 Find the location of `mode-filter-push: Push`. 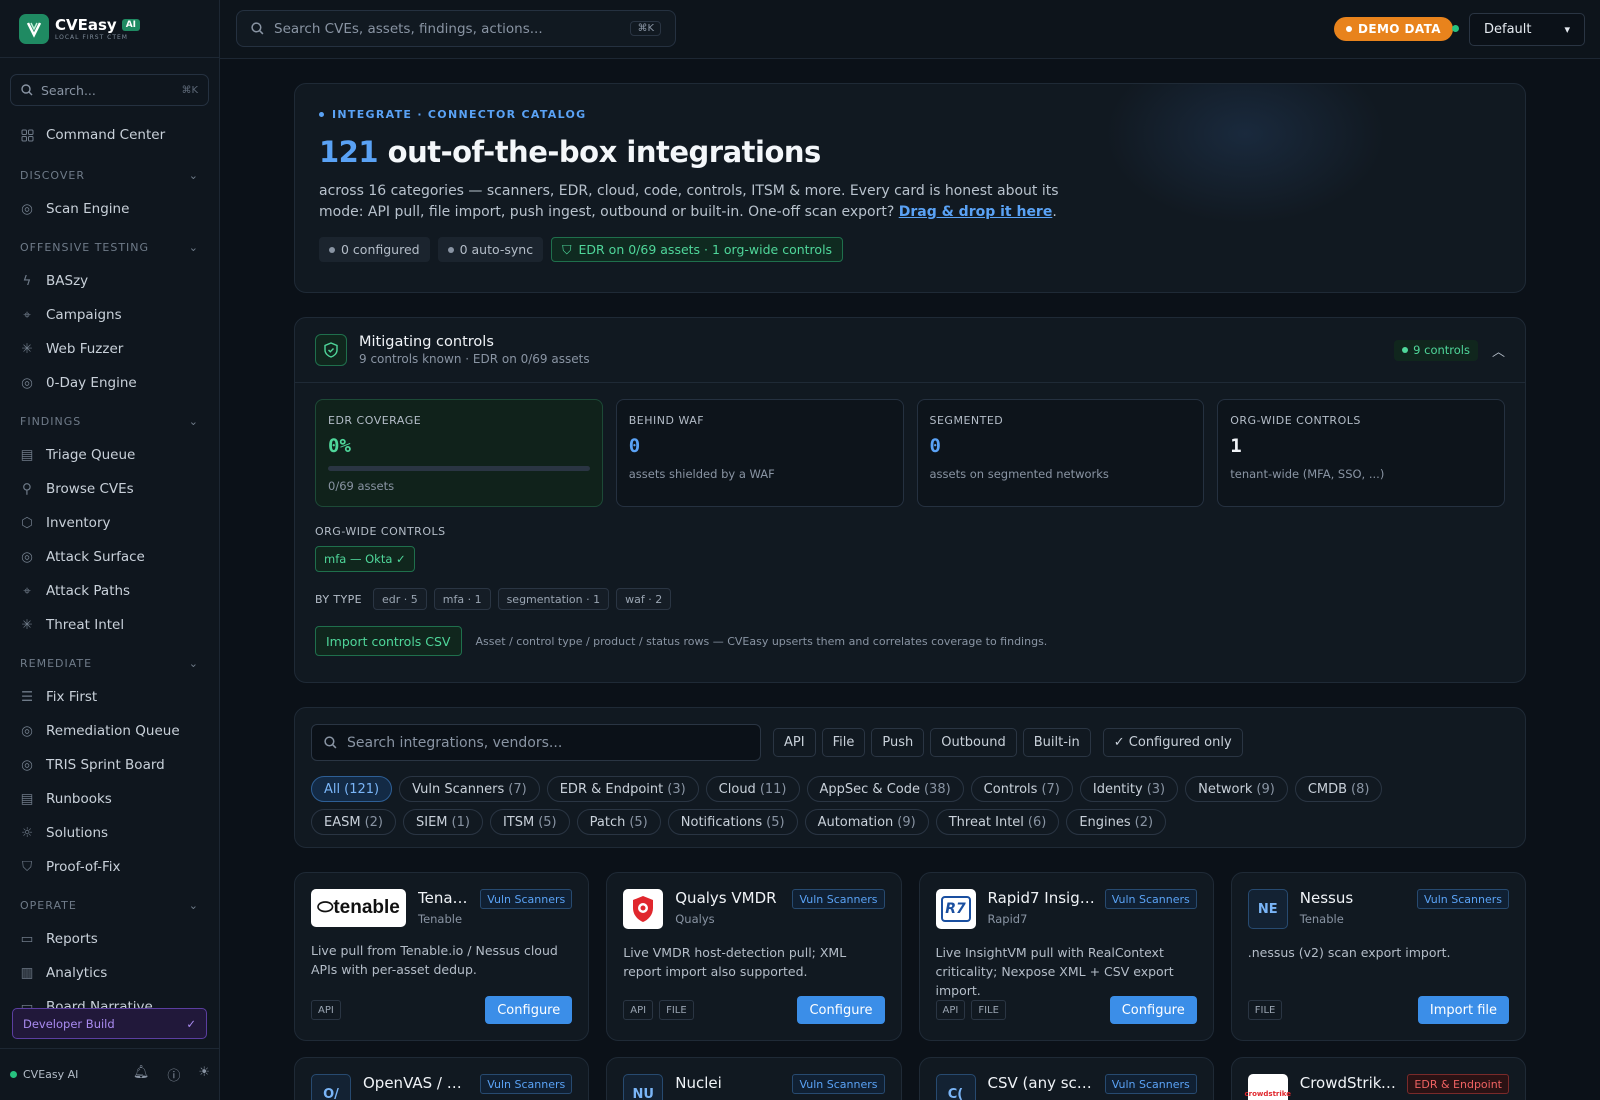

mode-filter-push: Push is located at coordinates (898, 742).